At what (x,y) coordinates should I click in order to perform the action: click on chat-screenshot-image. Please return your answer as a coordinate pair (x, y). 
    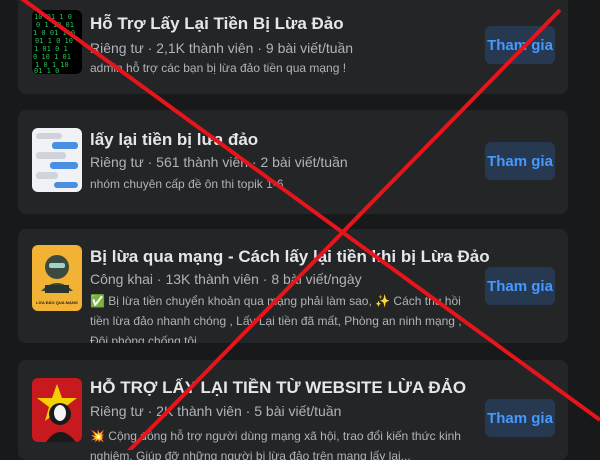
    Looking at the image, I should click on (57, 160).